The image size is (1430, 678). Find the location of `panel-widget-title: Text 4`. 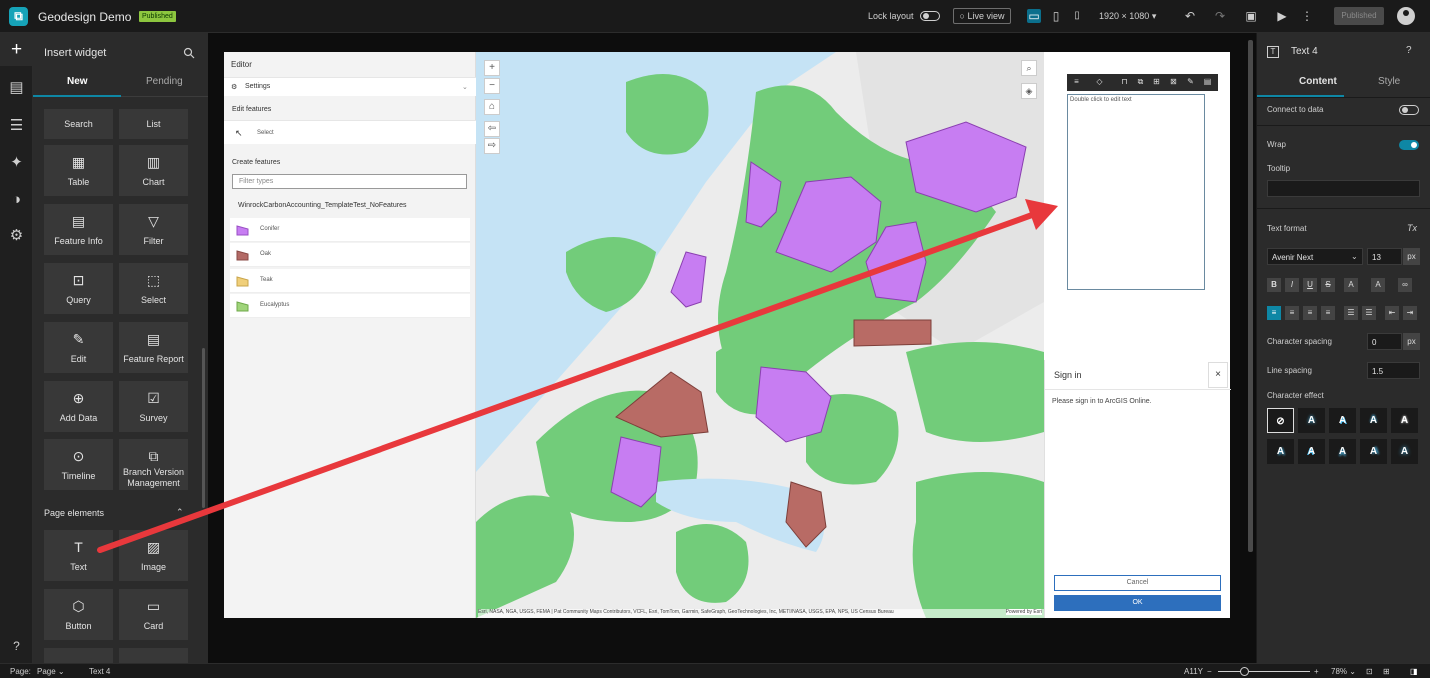

panel-widget-title: Text 4 is located at coordinates (1304, 51).